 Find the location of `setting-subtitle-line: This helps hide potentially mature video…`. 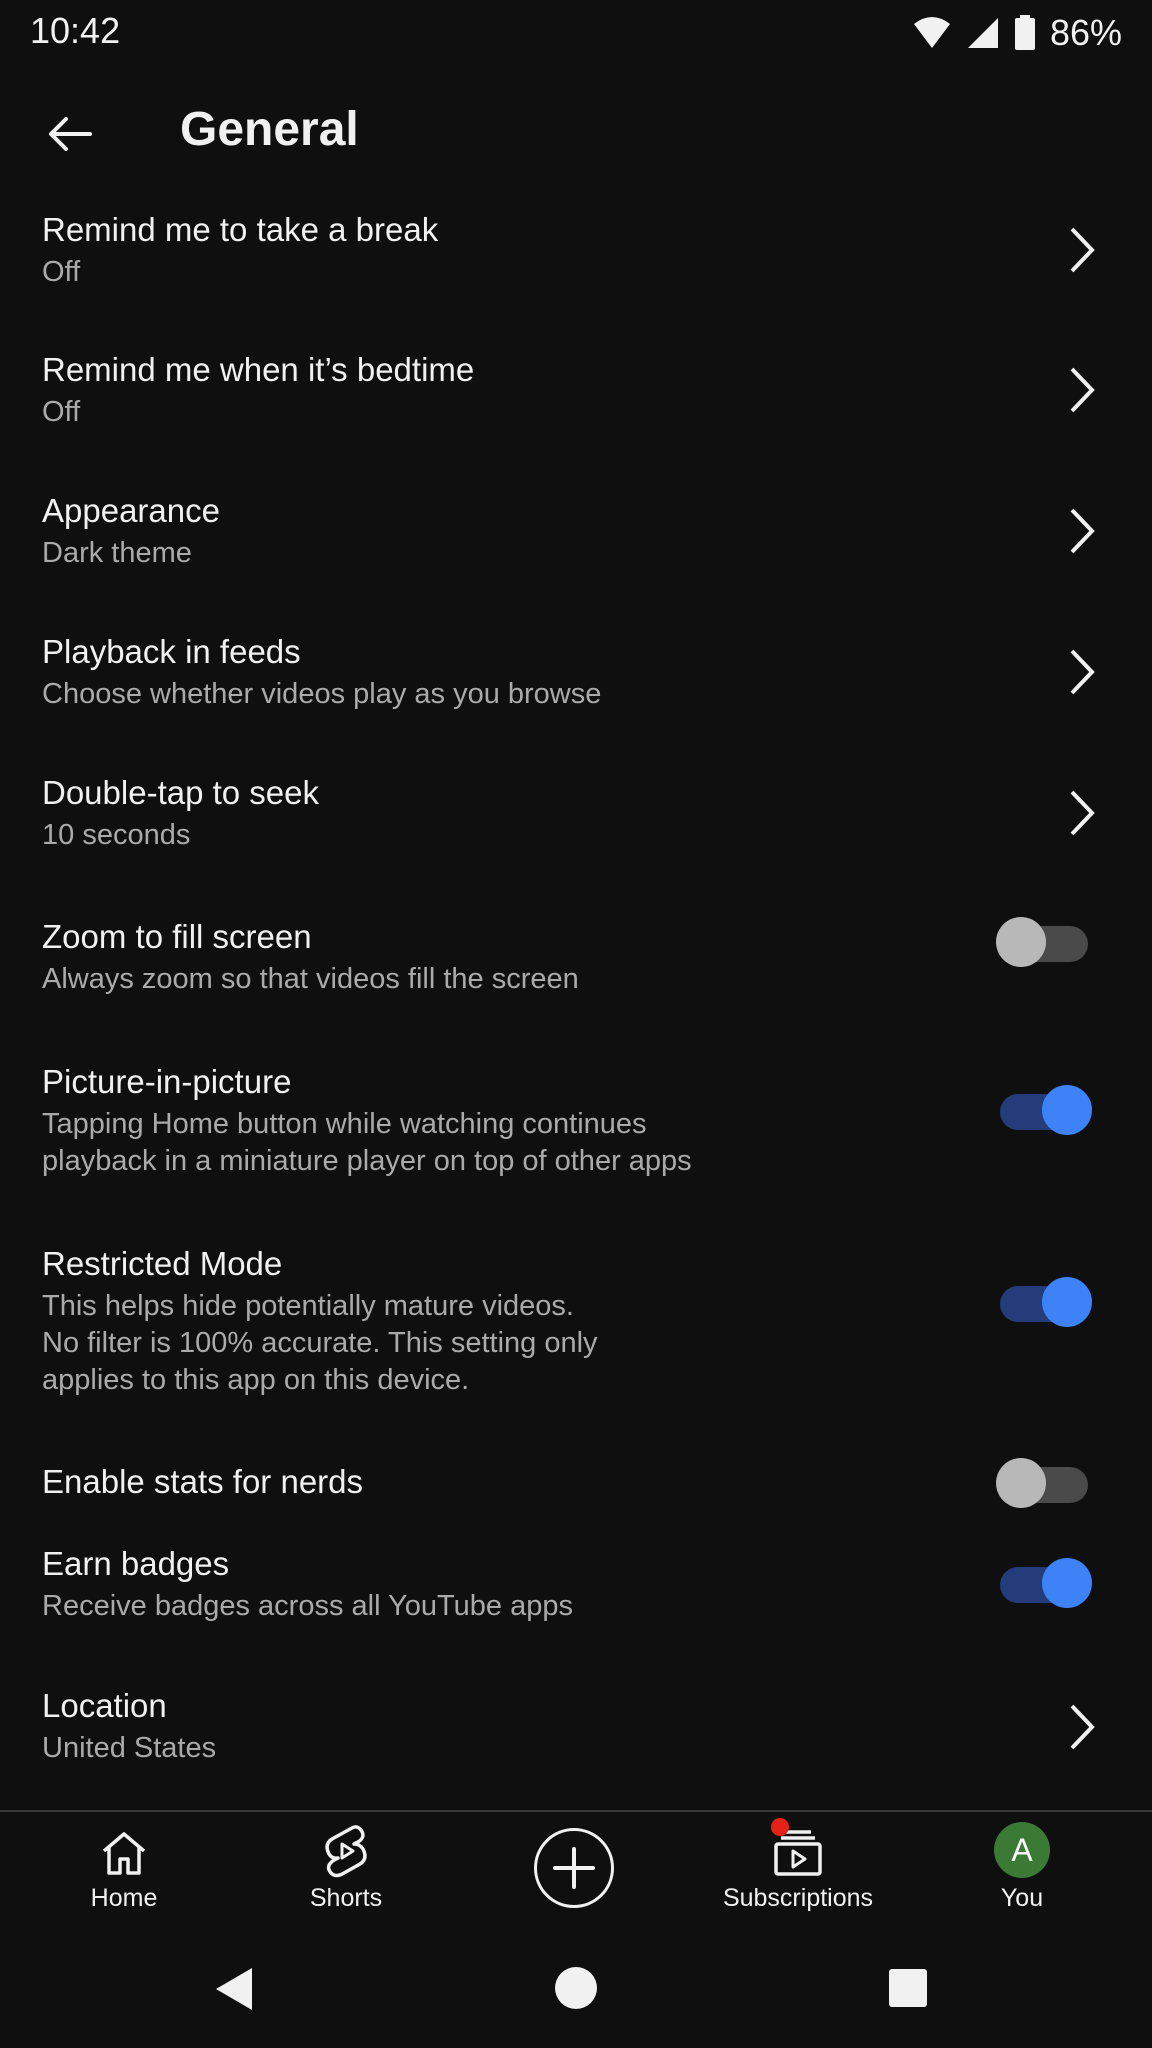

setting-subtitle-line: This helps hide potentially mature video… is located at coordinates (308, 1306).